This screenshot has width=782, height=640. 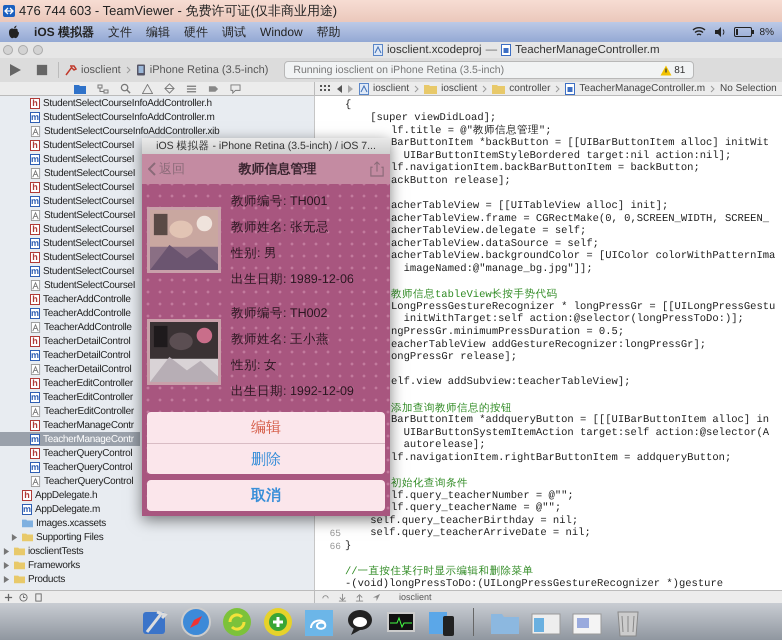 I want to click on line-number: 65, so click(x=335, y=533).